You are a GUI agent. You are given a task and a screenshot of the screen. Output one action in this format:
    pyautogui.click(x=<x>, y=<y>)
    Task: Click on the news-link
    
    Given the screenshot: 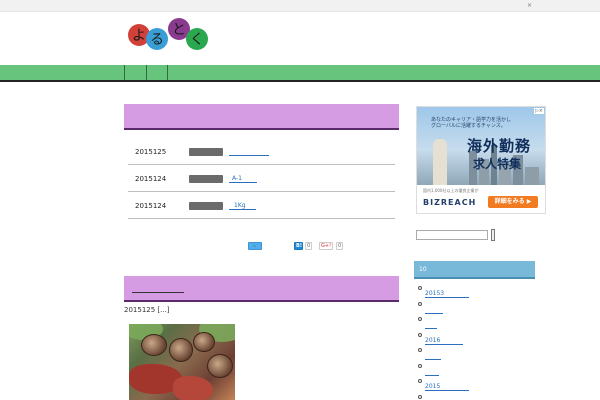 What is the action you would take?
    pyautogui.click(x=249, y=152)
    